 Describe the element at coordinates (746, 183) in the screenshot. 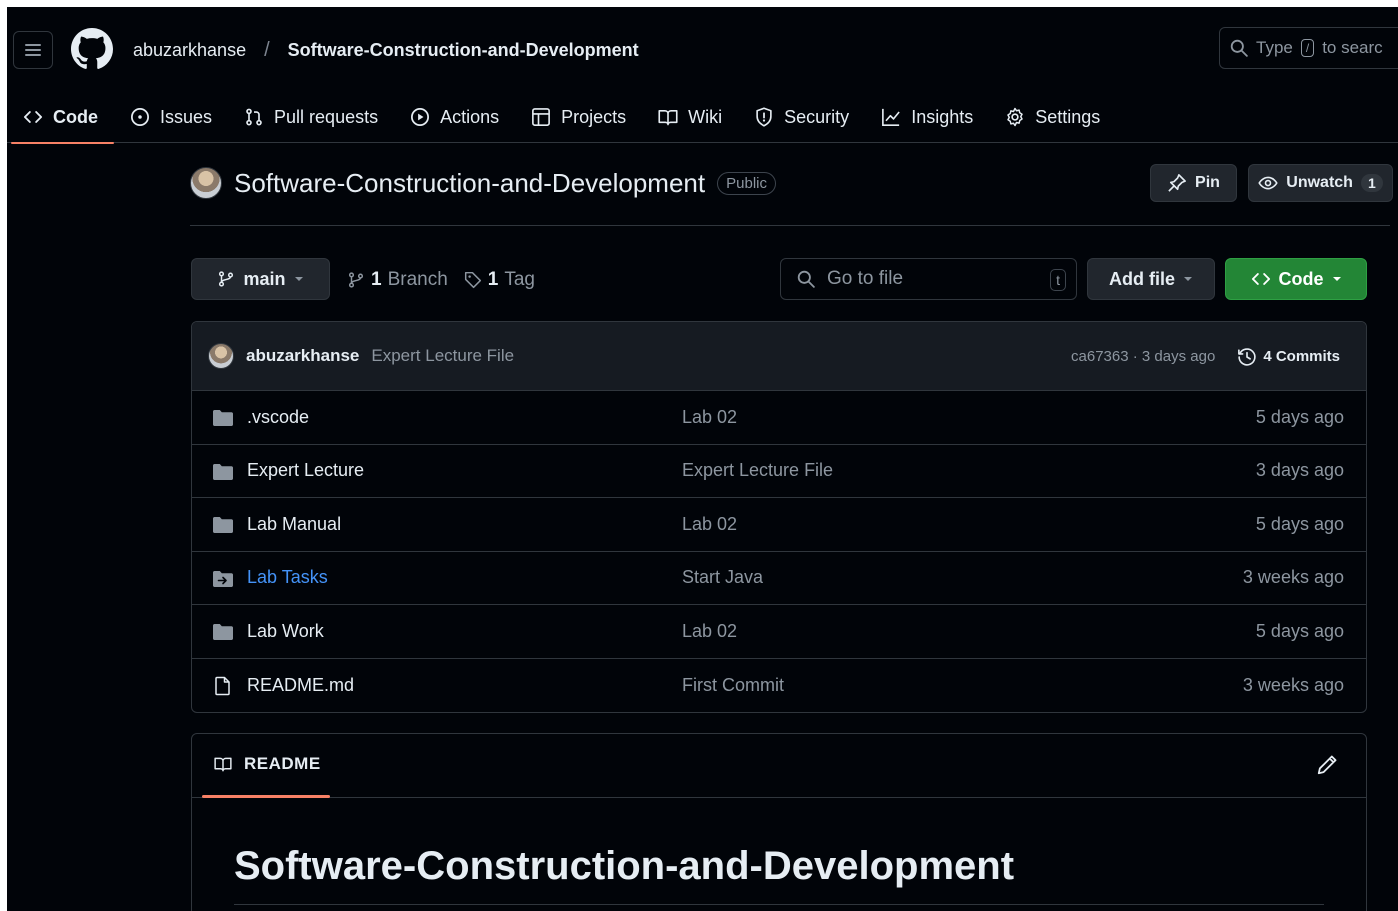

I see `visibility-badge: Public` at that location.